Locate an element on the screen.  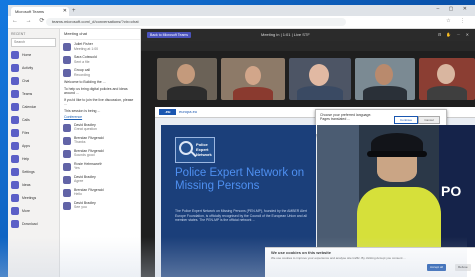
chat-item-preview: Great question is located at coordinates (85, 129).